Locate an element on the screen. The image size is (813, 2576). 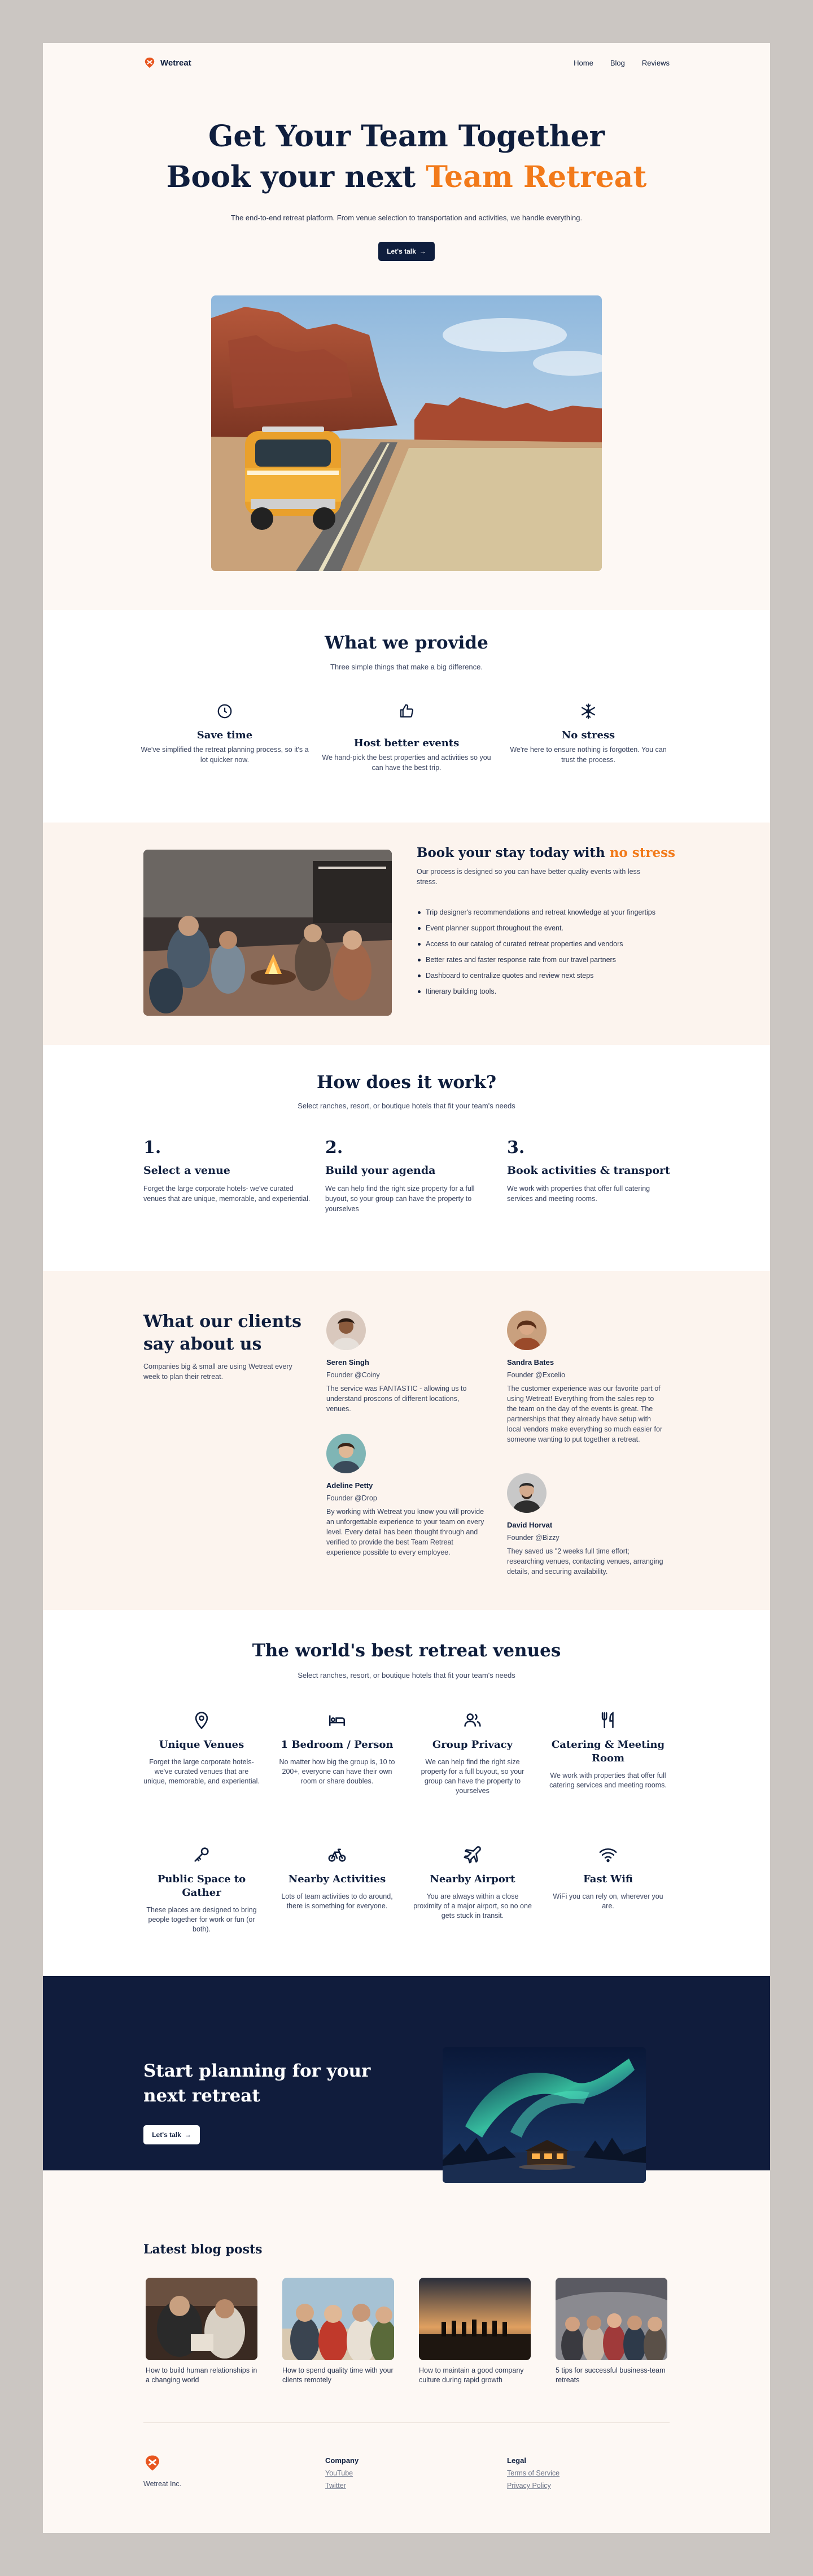
venue-feature-title: Nearby Activities is located at coordinates (337, 1879).